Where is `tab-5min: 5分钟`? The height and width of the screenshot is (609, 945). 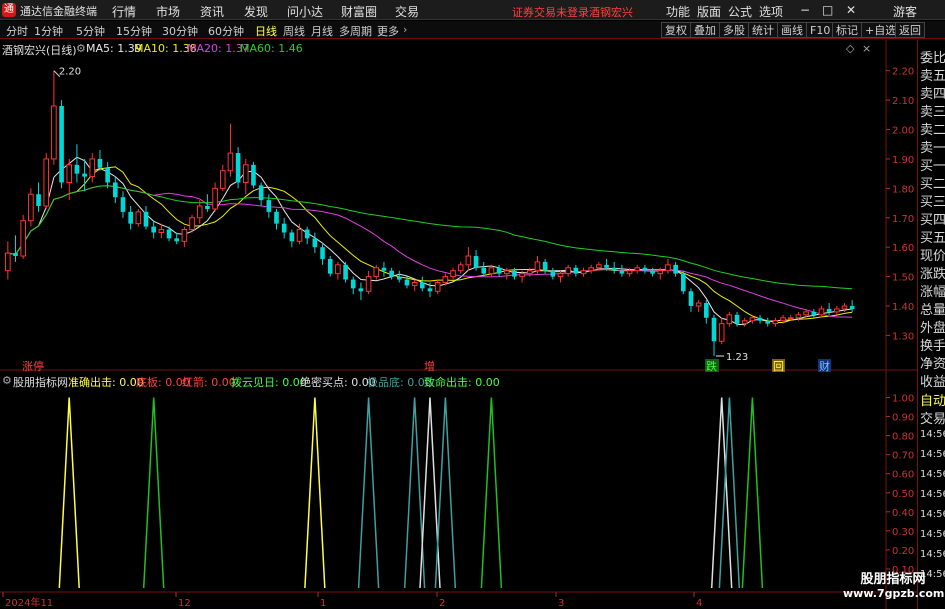 tab-5min: 5分钟 is located at coordinates (90, 31).